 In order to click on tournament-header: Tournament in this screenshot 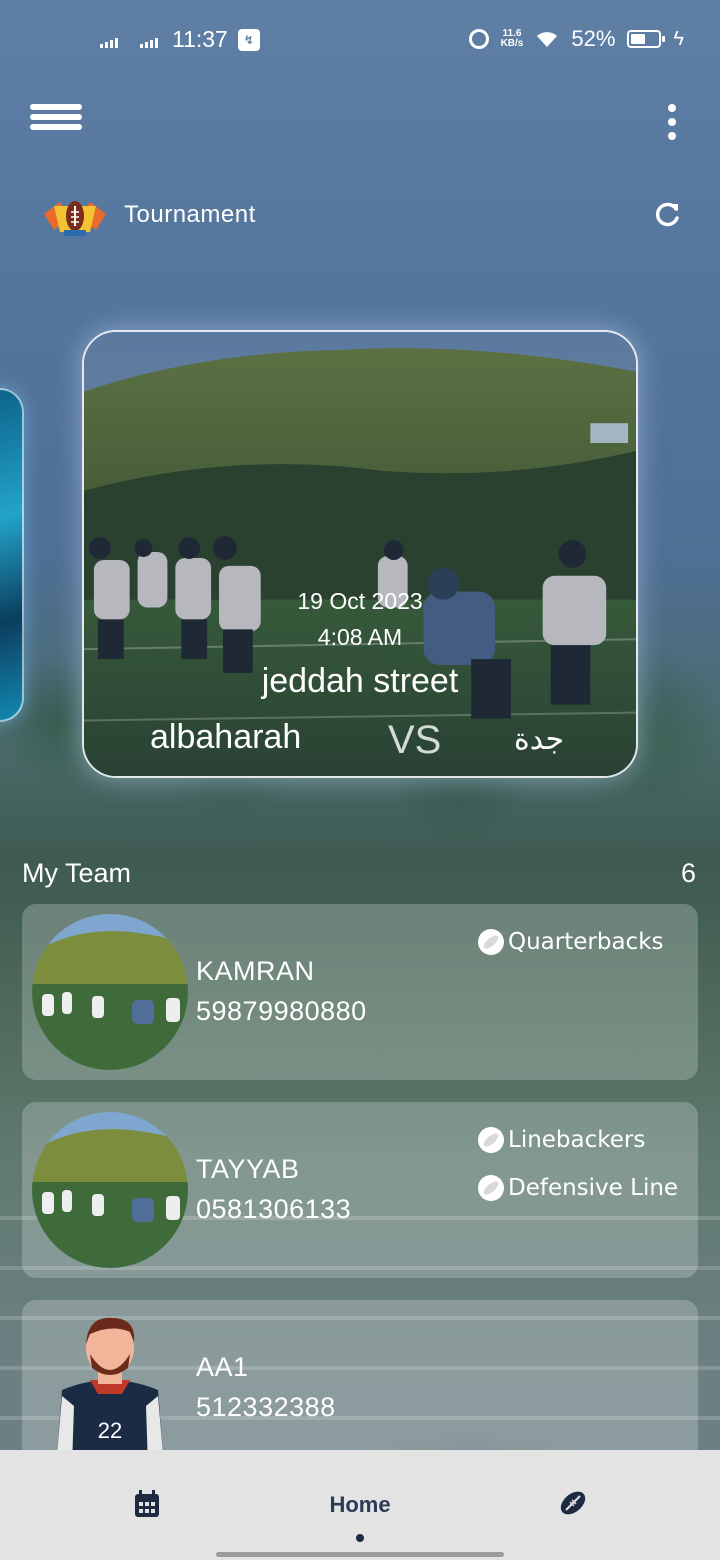, I will do `click(148, 215)`.